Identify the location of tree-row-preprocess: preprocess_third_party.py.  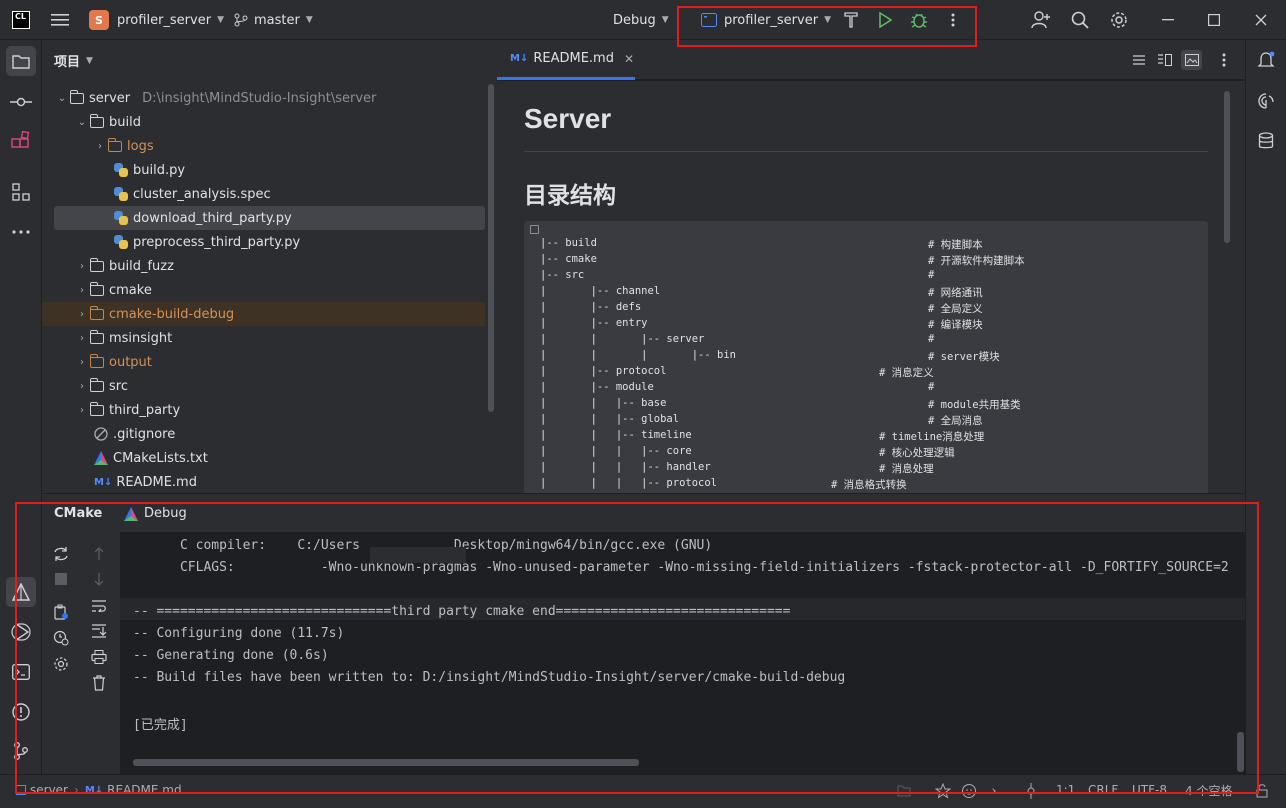
(263, 242).